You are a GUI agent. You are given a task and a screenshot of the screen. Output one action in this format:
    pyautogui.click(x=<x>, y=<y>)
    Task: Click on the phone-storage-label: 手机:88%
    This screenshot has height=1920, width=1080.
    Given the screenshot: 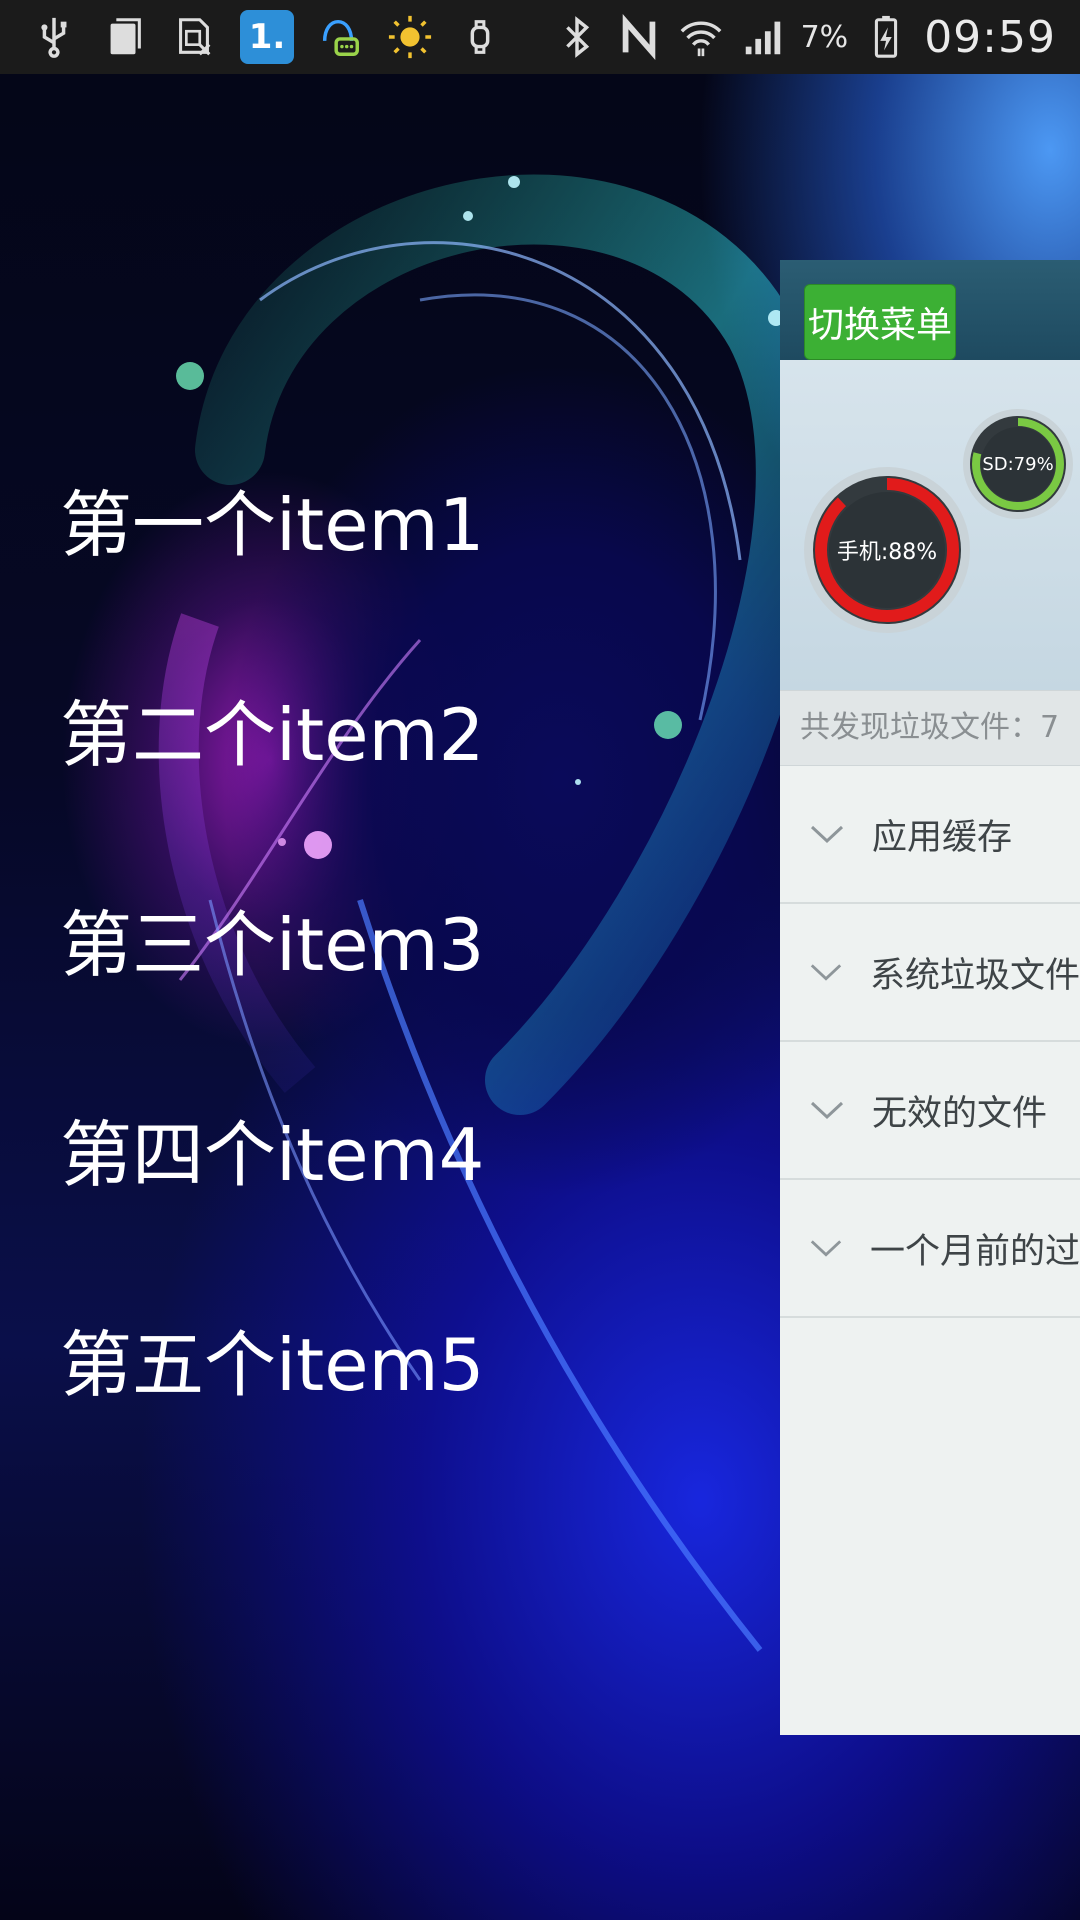 What is the action you would take?
    pyautogui.click(x=887, y=552)
    